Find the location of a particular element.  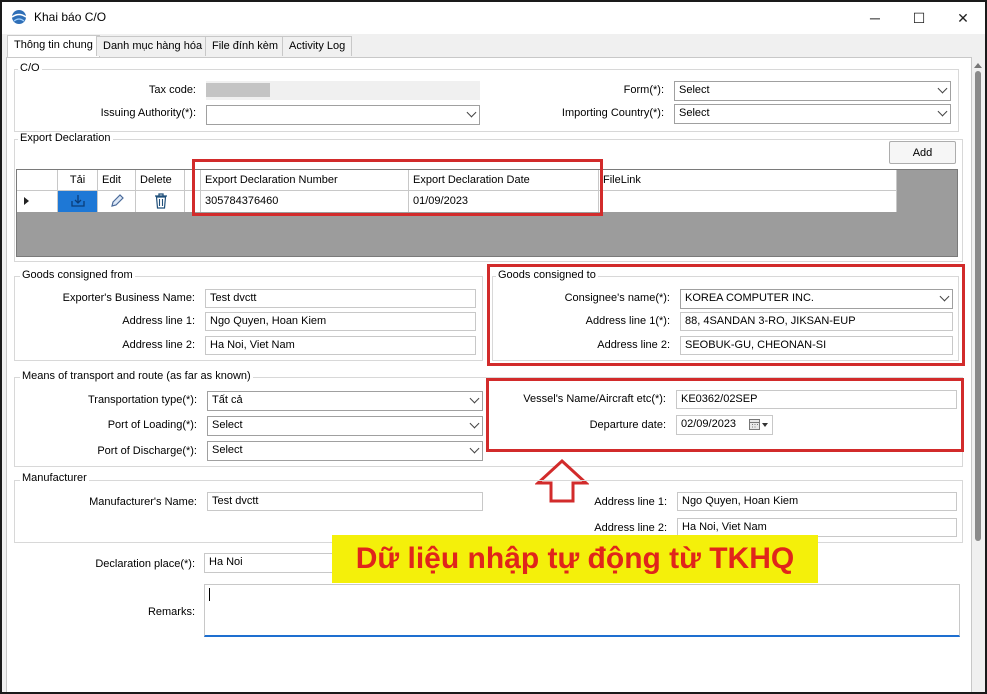

app-icon is located at coordinates (19, 17).